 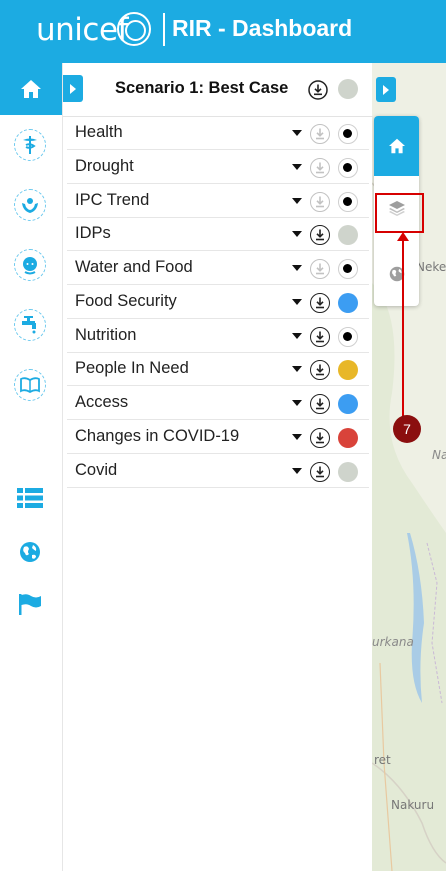 I want to click on app-title: RIR - Dashboard, so click(x=262, y=28).